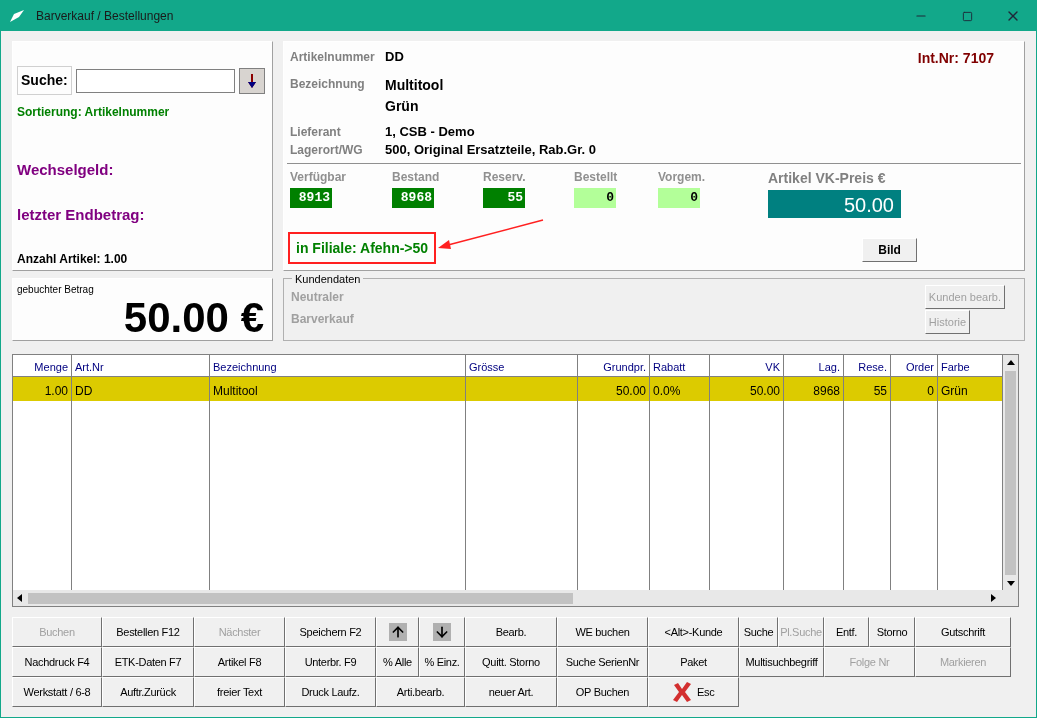 This screenshot has width=1037, height=718. I want to click on stock-label: Bestand, so click(416, 177).